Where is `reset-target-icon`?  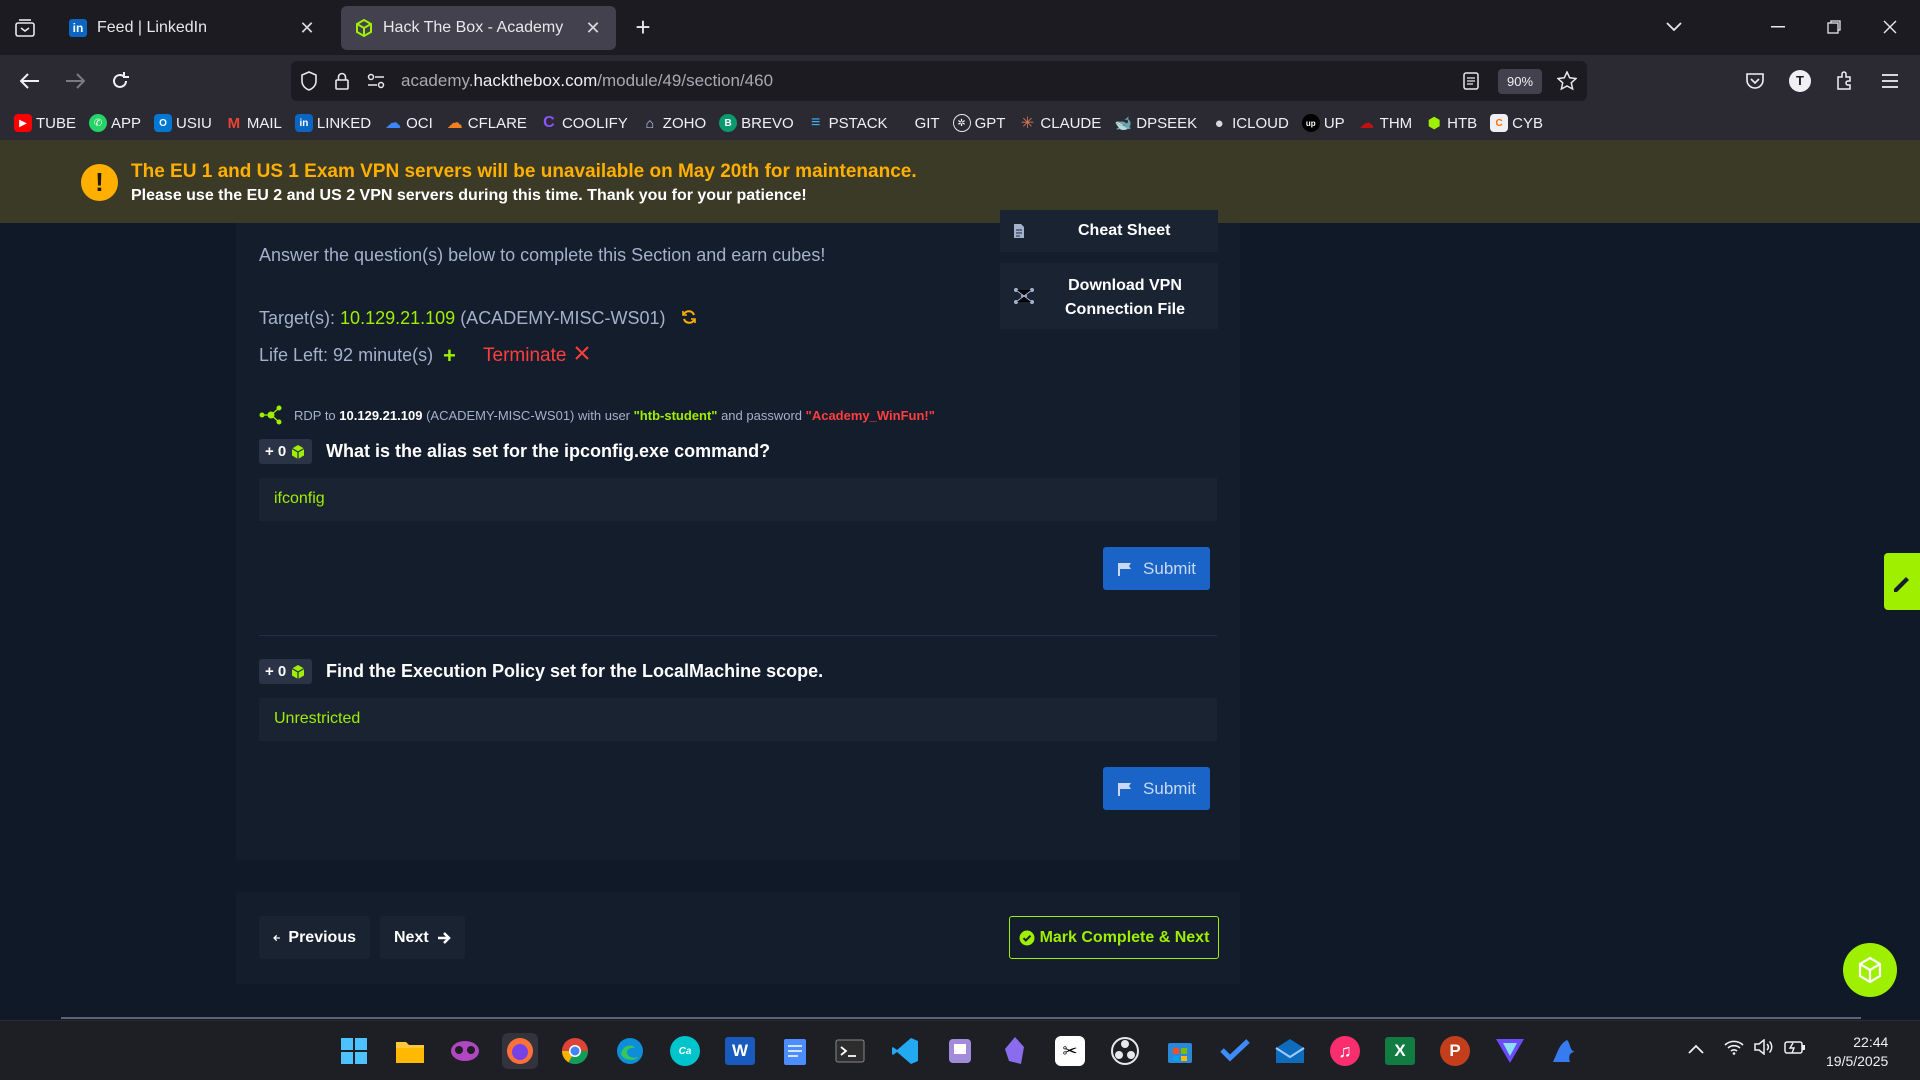
reset-target-icon is located at coordinates (689, 319).